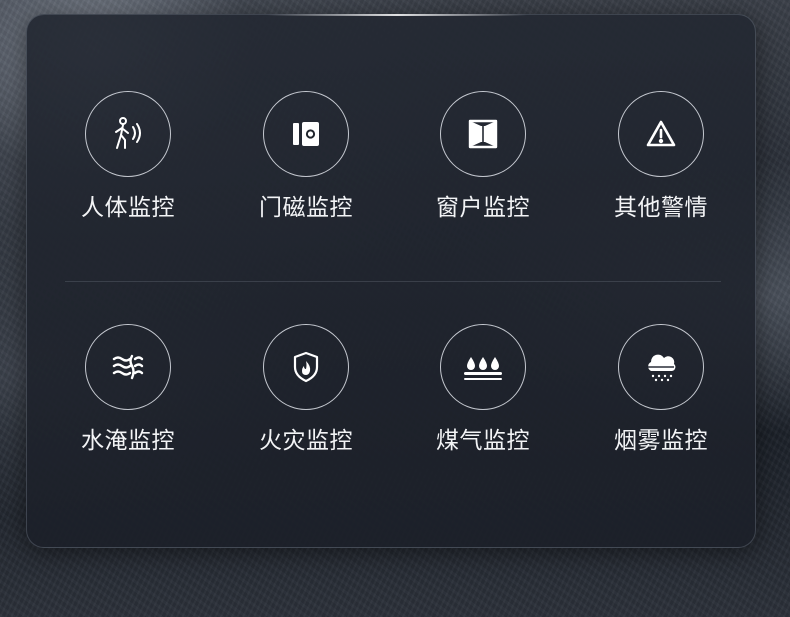 This screenshot has height=617, width=790. What do you see at coordinates (306, 208) in the screenshot?
I see `tile-label: 门磁监控` at bounding box center [306, 208].